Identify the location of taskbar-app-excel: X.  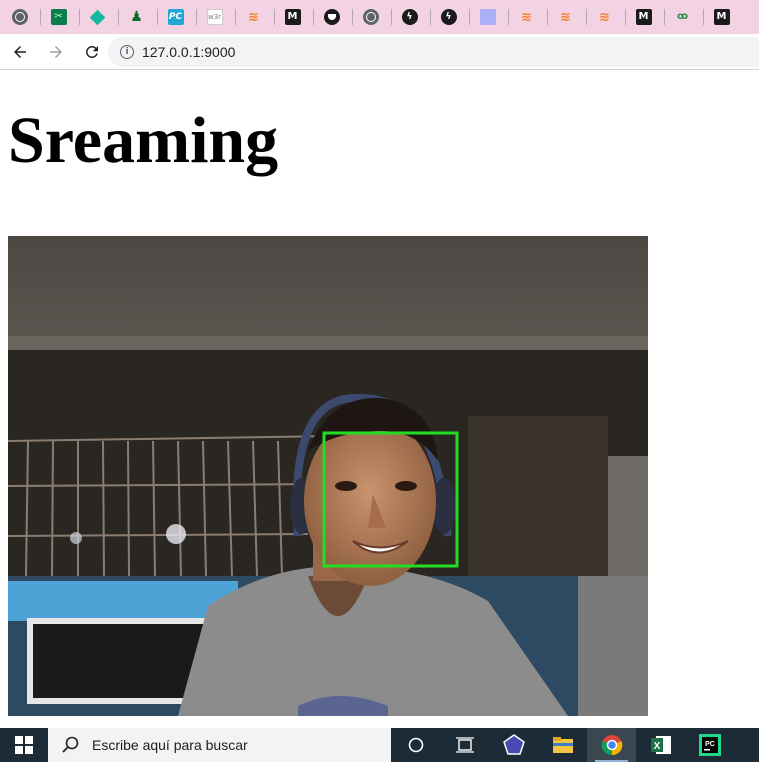
(660, 745).